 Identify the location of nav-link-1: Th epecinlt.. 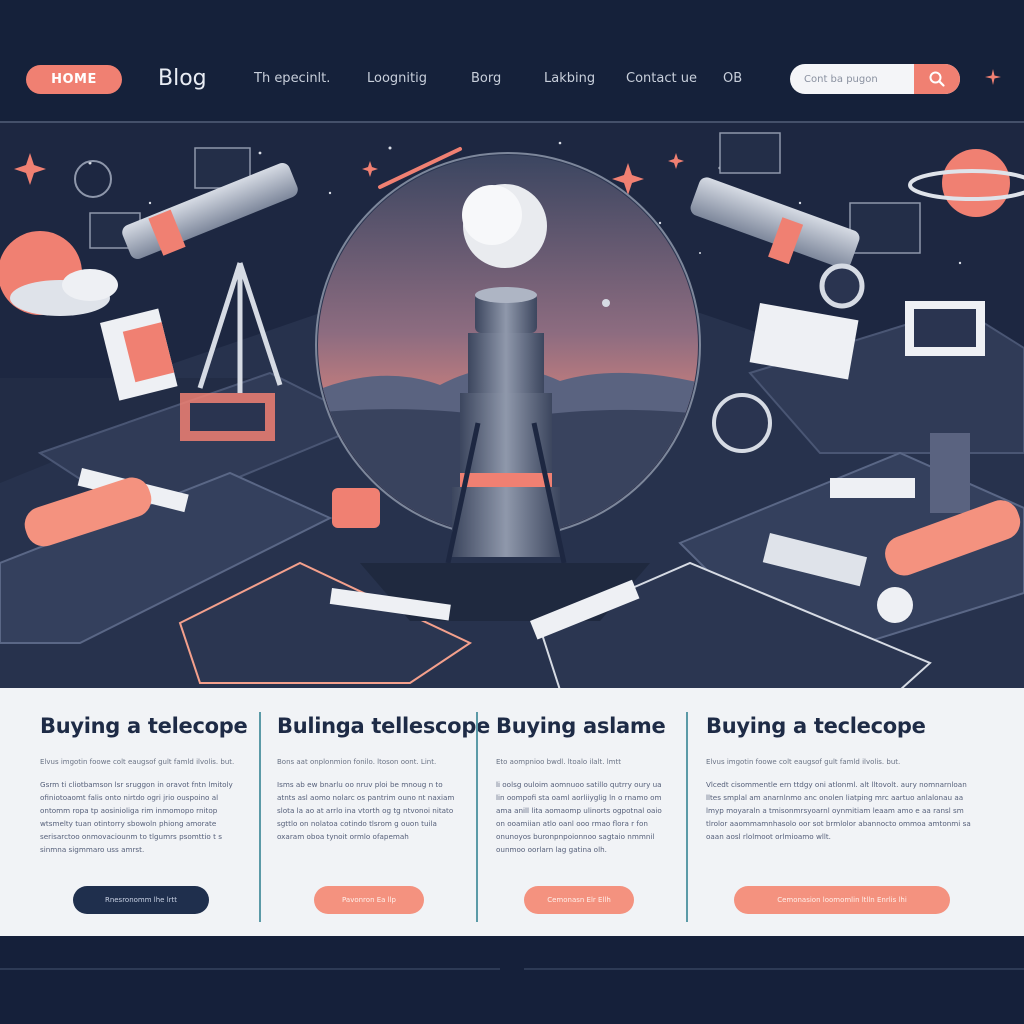
(292, 78).